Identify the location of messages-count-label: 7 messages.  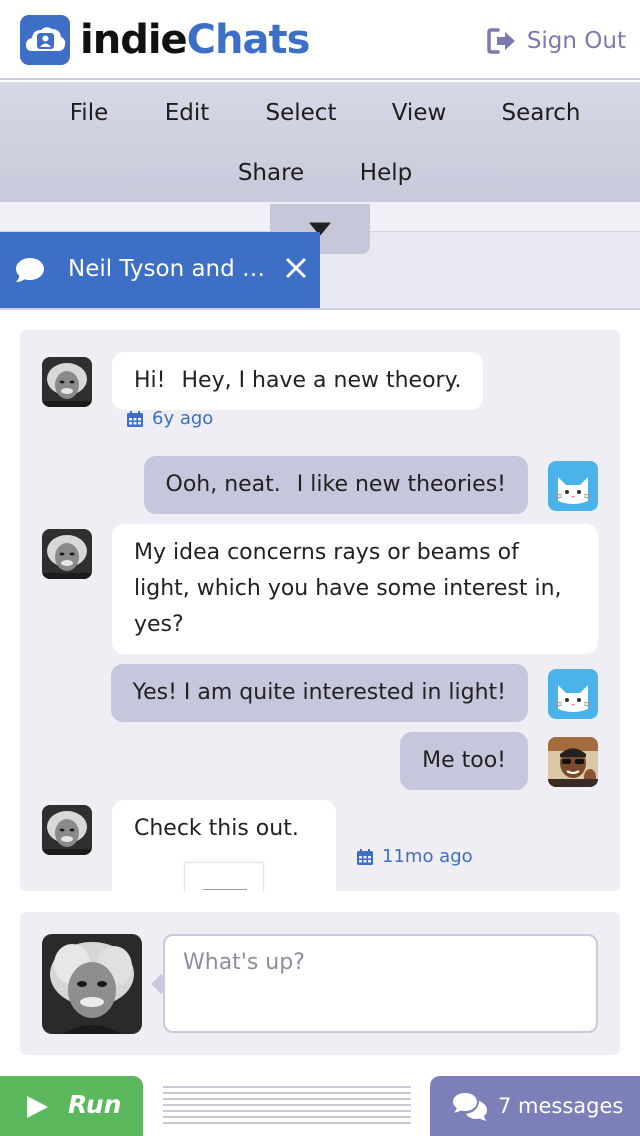
(561, 1106).